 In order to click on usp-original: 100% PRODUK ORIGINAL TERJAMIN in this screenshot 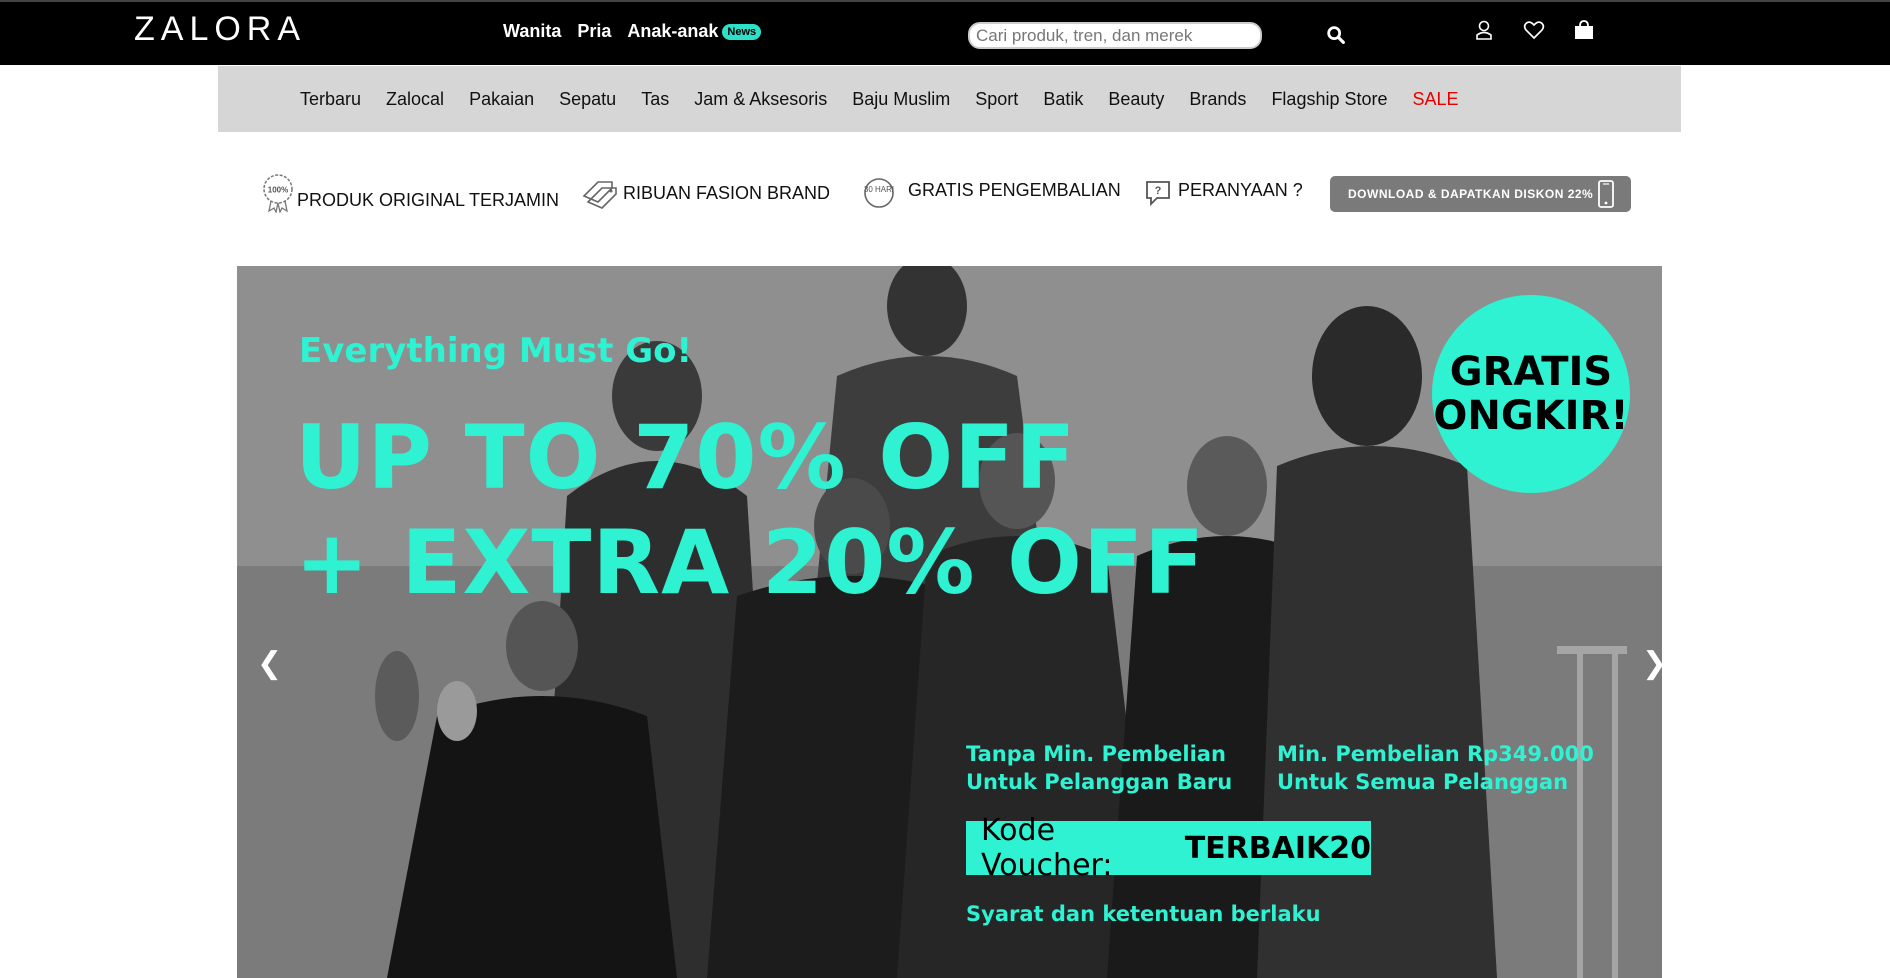, I will do `click(410, 193)`.